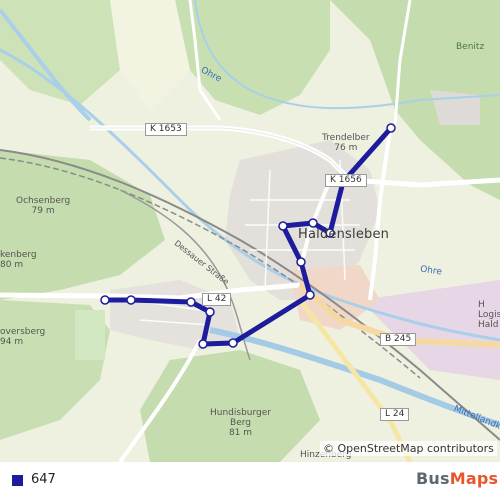 This screenshot has height=500, width=500. I want to click on road-shield-l42: L 42, so click(217, 299).